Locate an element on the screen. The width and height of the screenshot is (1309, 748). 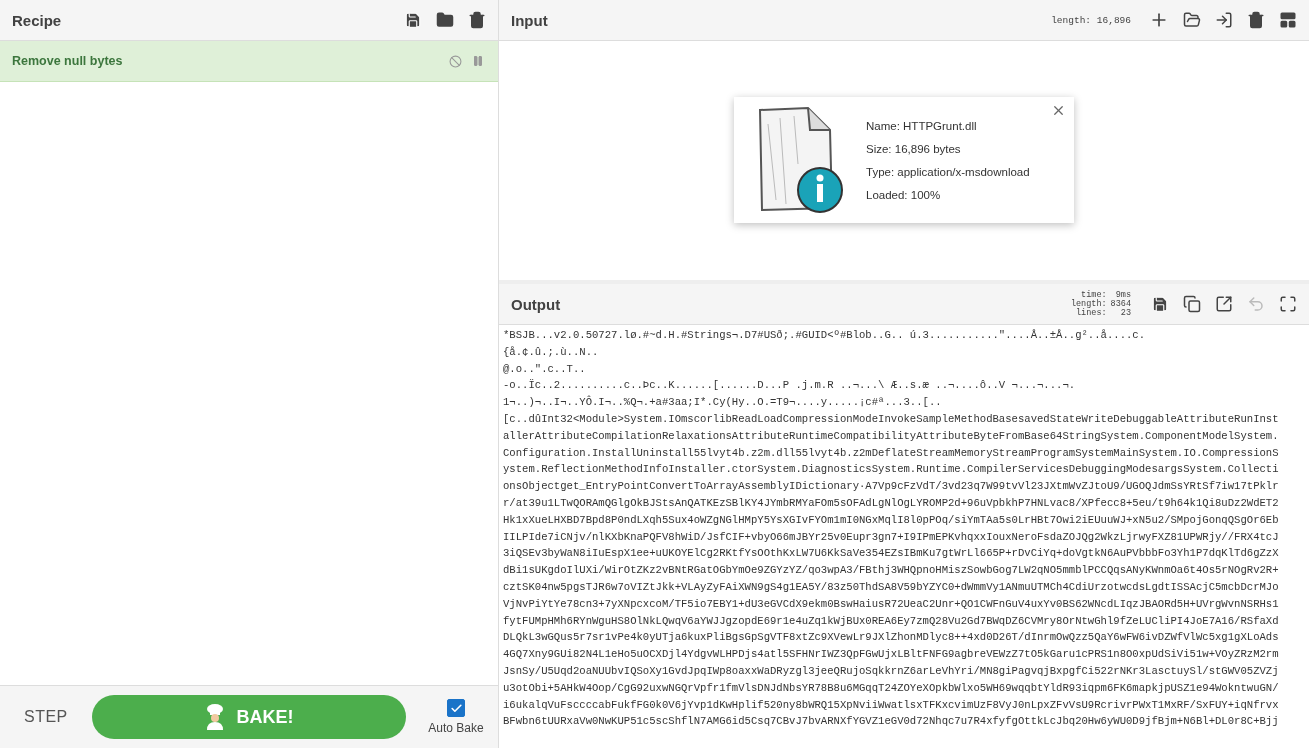
output-line: Hk1xXueLHXBD7Bpd8P0ndLXqh5Sux4oWZgNGlHMpY5YsXGIvFYOm1mI0NGxMqlI8l0pPOq/siYmTAa5s0LrHBt7Owi2iEUuuWJ+xN5u2/SMpojGonqQSgOr6Eb is located at coordinates (891, 520).